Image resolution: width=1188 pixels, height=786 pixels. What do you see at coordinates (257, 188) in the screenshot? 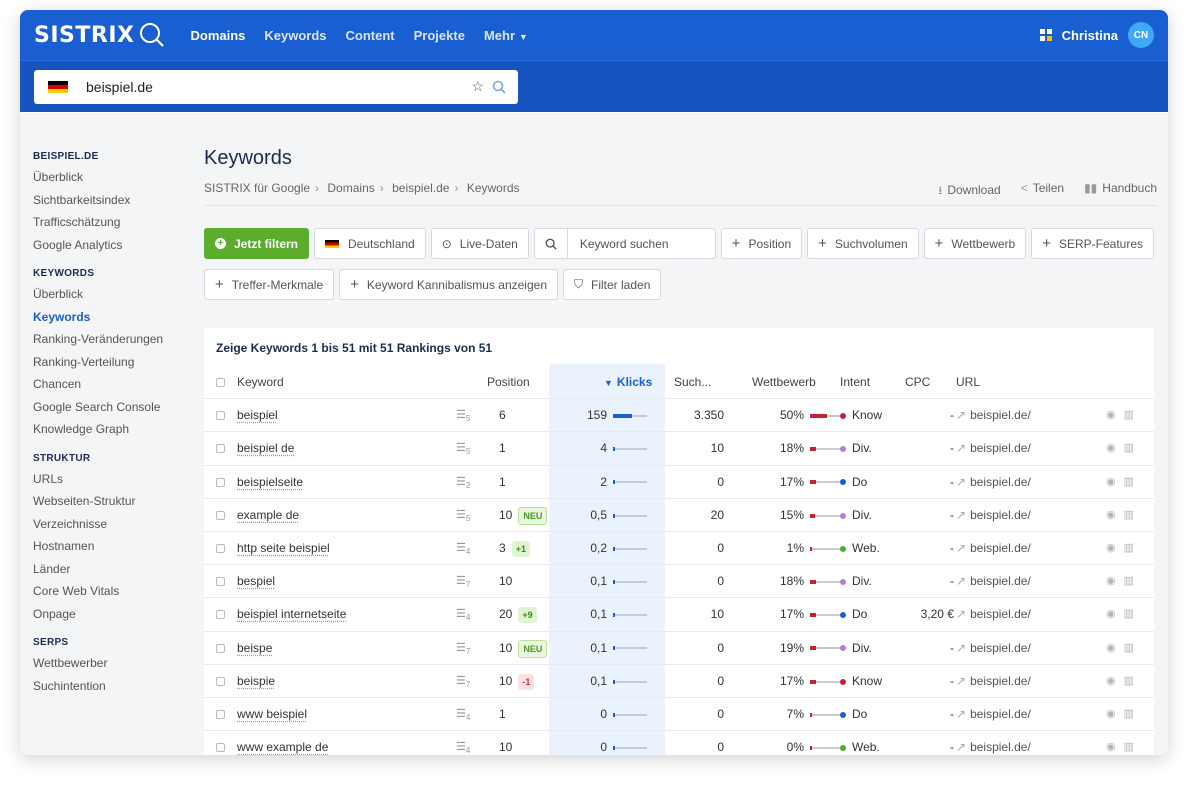
I see `breadcrumb-item: SISTRIX für Google` at bounding box center [257, 188].